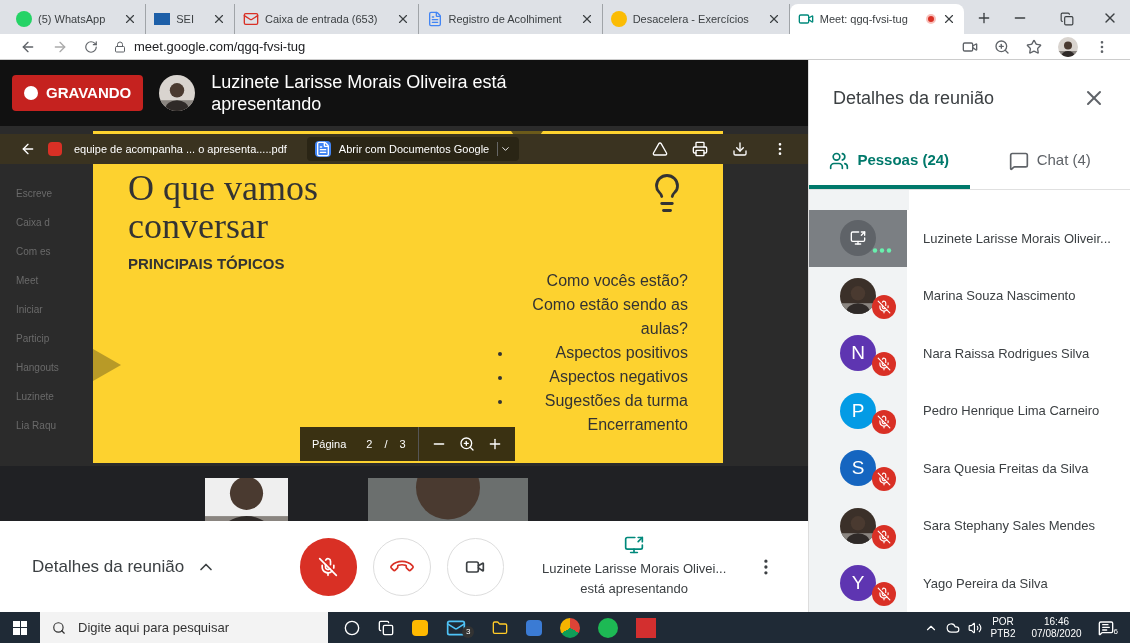  I want to click on recording-label: GRAVANDO, so click(89, 92).